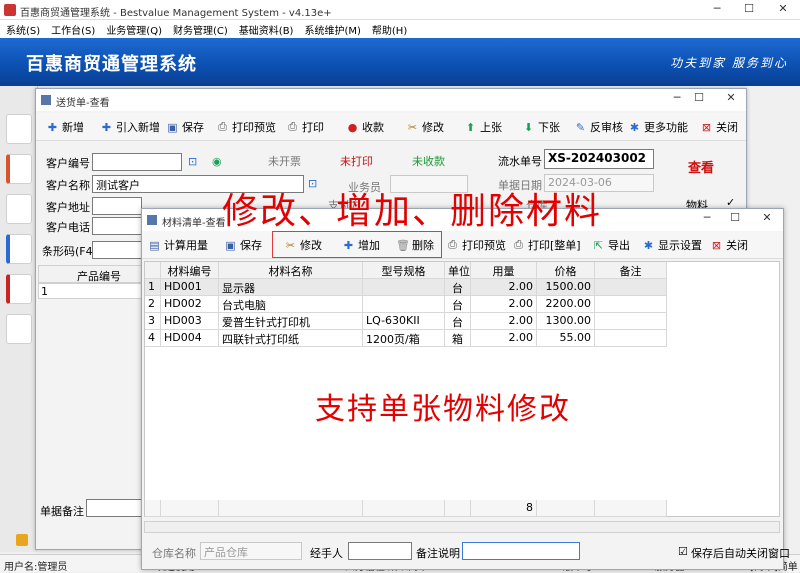  I want to click on customer-phone-label: 客户电话, so click(68, 227).